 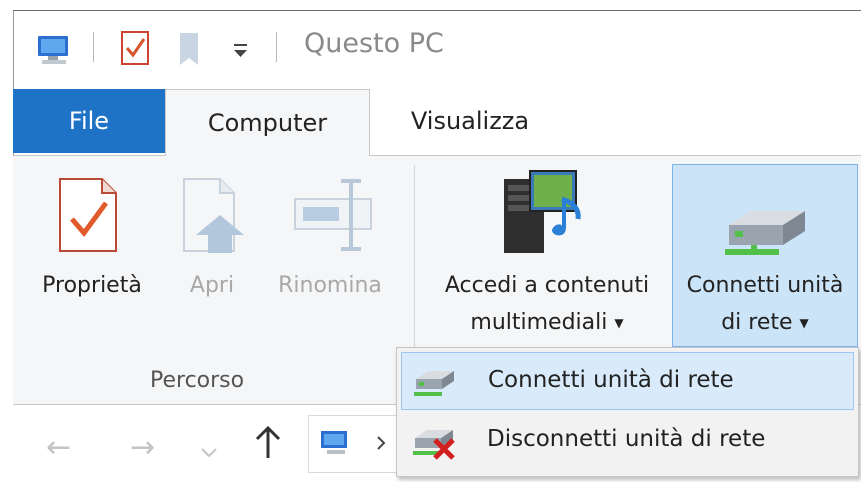 What do you see at coordinates (765, 322) in the screenshot?
I see `map-network-drive-label-line2: di rete ▼` at bounding box center [765, 322].